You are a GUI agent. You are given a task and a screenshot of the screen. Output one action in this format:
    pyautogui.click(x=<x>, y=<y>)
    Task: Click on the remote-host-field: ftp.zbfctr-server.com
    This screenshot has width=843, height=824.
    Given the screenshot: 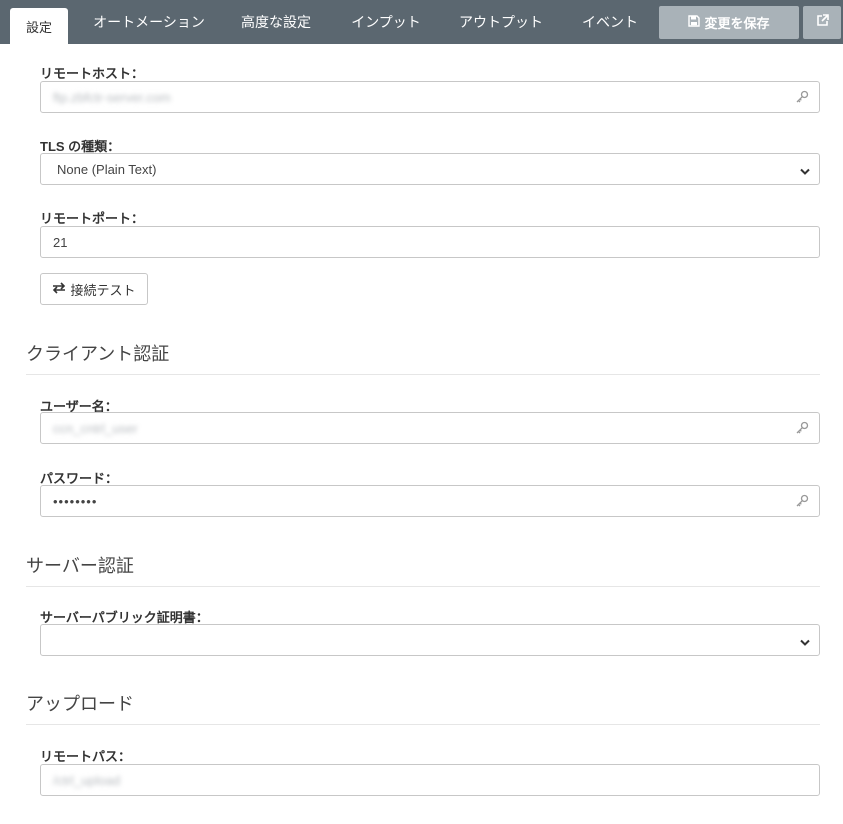 What is the action you would take?
    pyautogui.click(x=430, y=97)
    